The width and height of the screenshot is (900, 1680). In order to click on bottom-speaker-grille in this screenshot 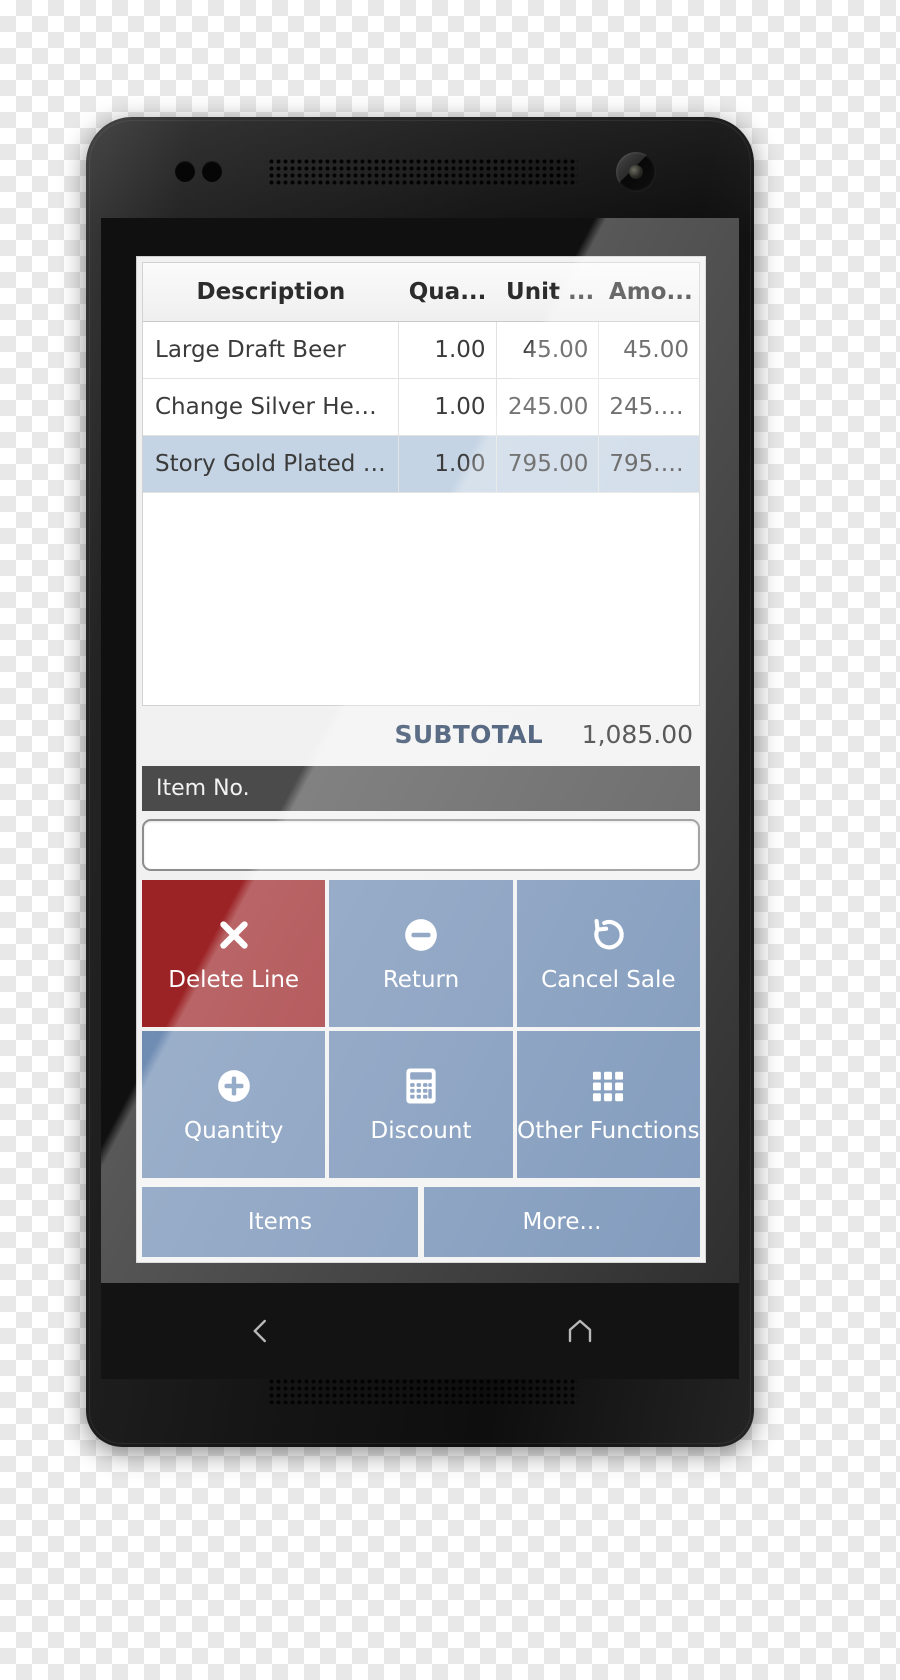, I will do `click(423, 1391)`.